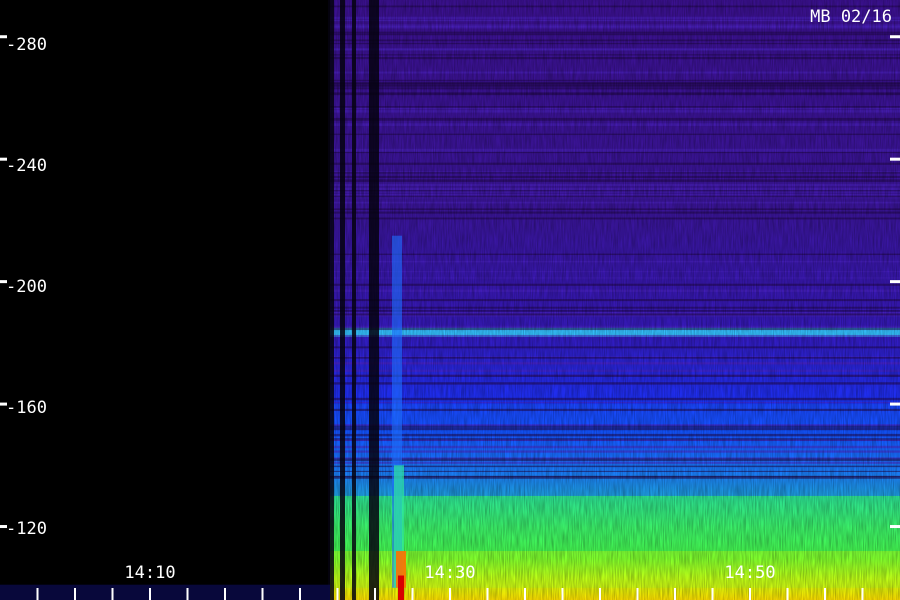  What do you see at coordinates (149, 573) in the screenshot?
I see `x-tick-label: 14:10` at bounding box center [149, 573].